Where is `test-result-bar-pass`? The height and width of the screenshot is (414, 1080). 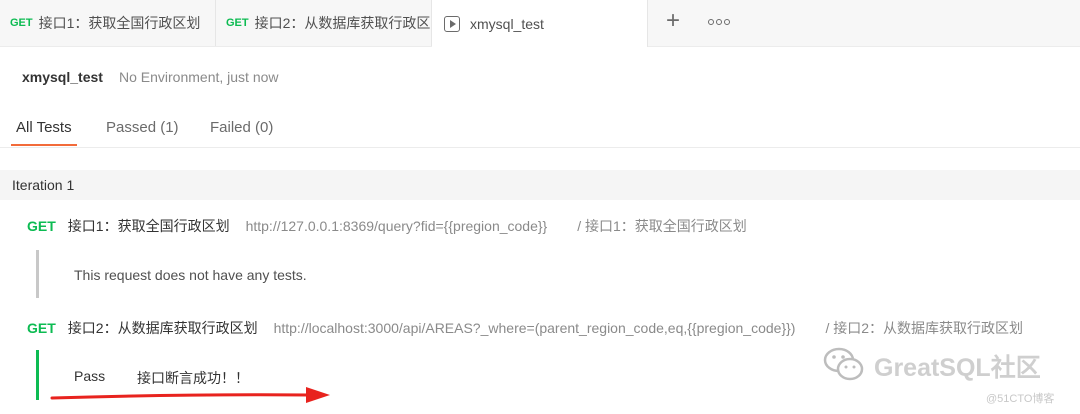 test-result-bar-pass is located at coordinates (37, 375).